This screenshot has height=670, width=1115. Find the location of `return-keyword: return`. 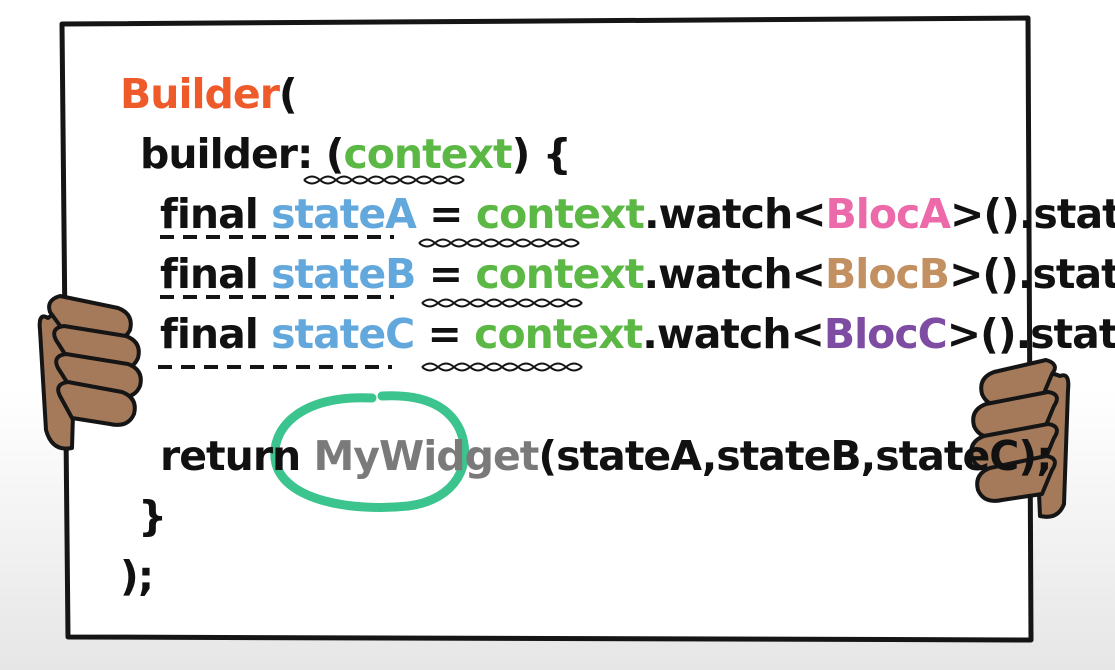

return-keyword: return is located at coordinates (237, 456).